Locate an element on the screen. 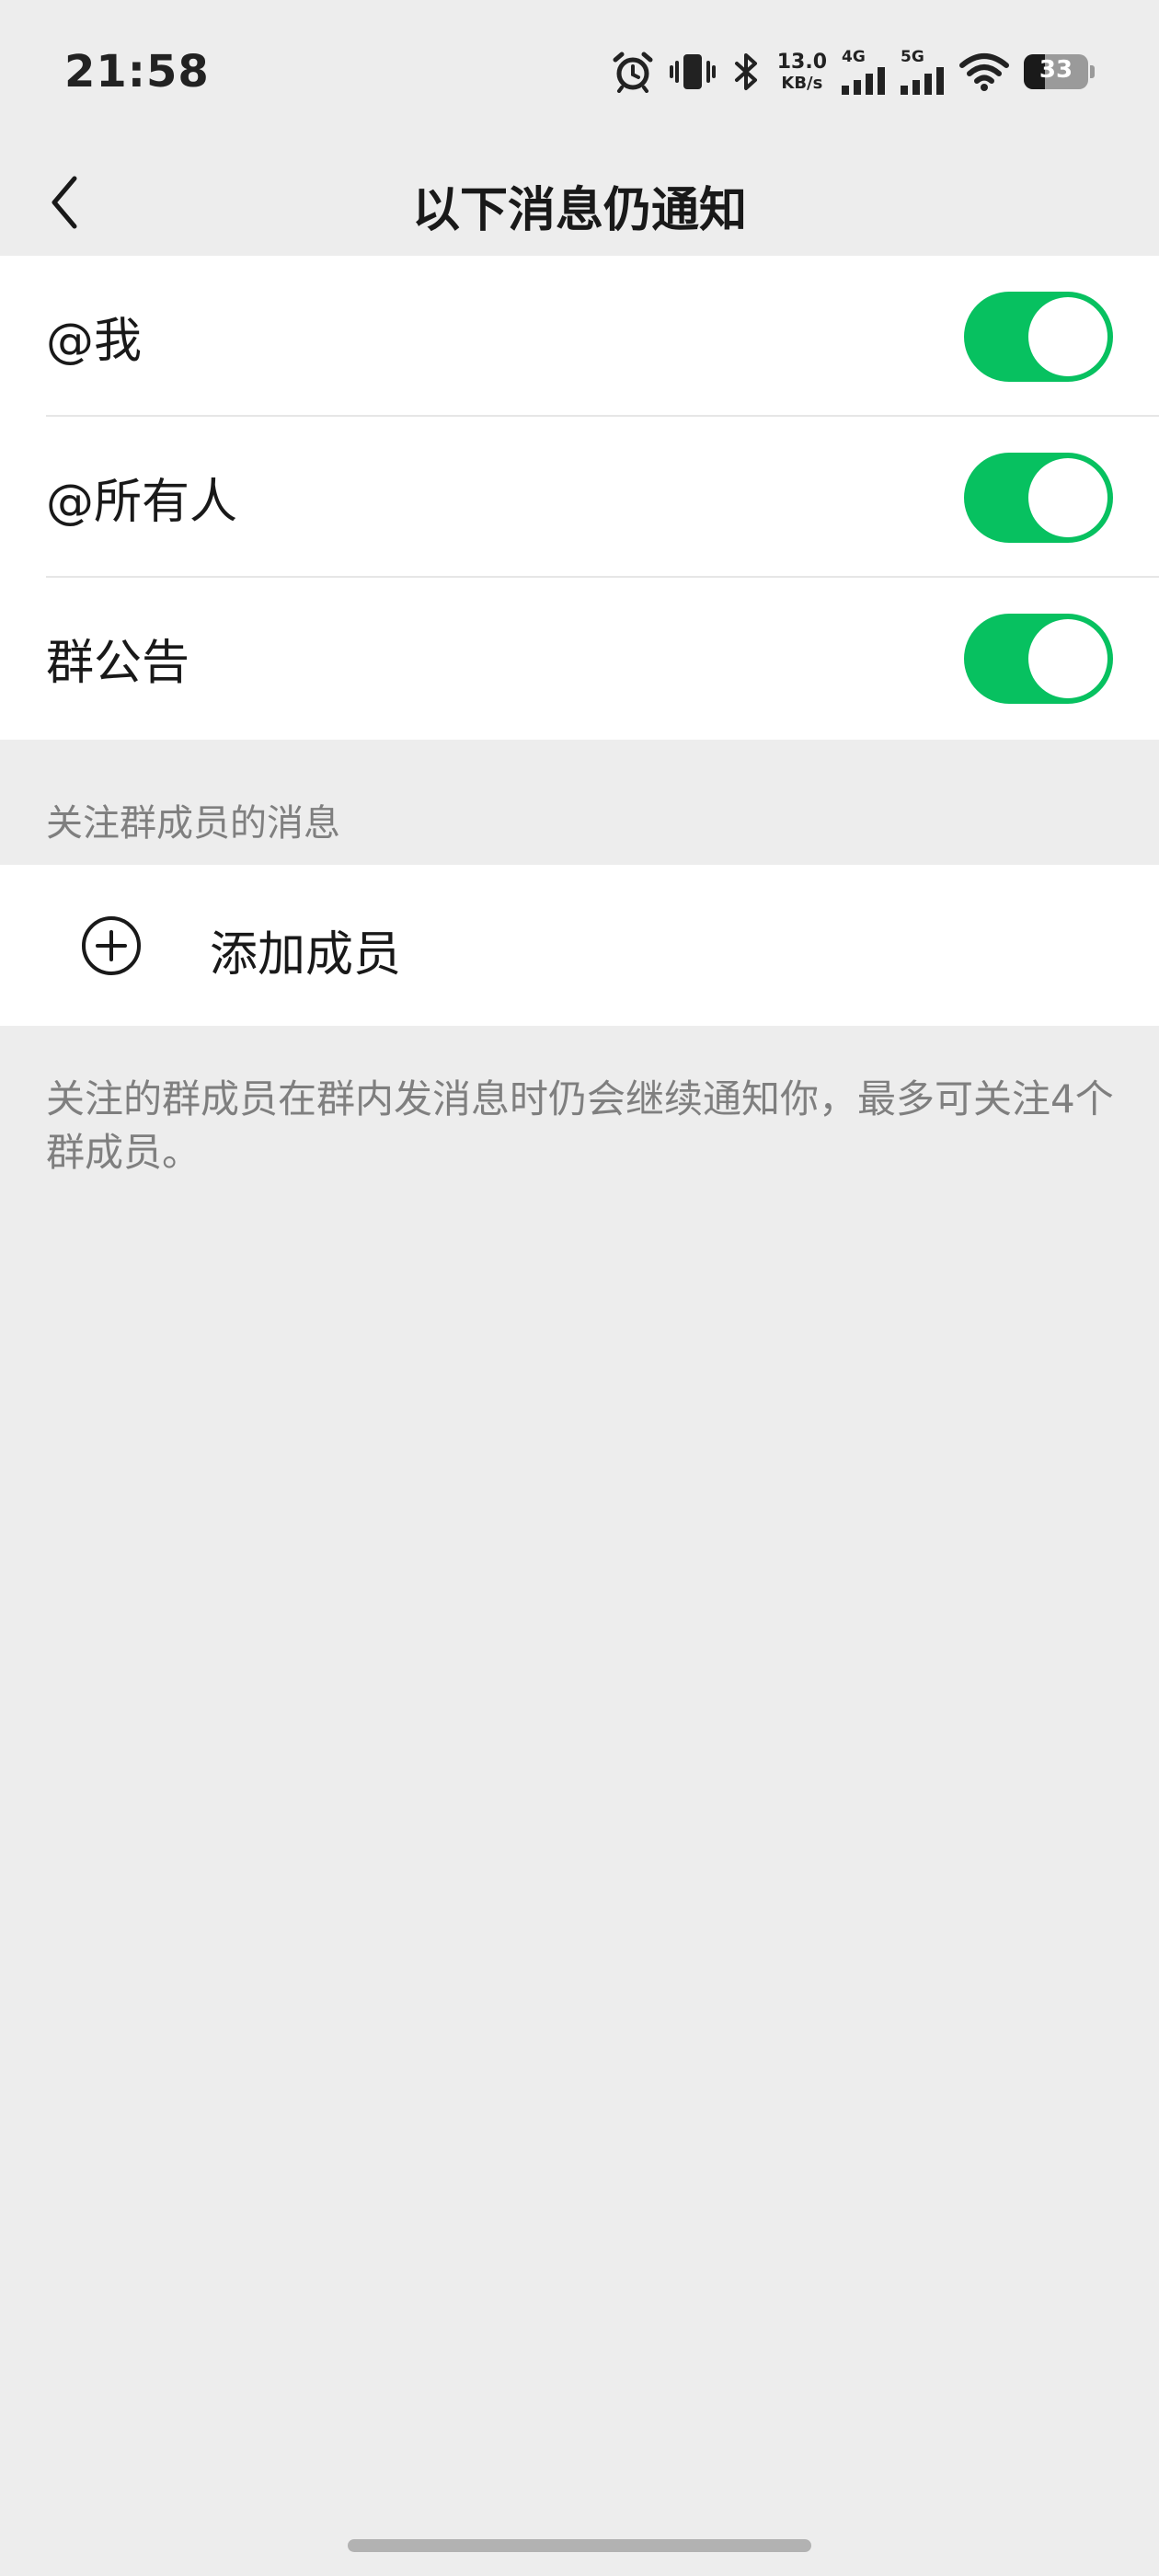 Image resolution: width=1159 pixels, height=2576 pixels. add-member-label: 添加成员 is located at coordinates (306, 955).